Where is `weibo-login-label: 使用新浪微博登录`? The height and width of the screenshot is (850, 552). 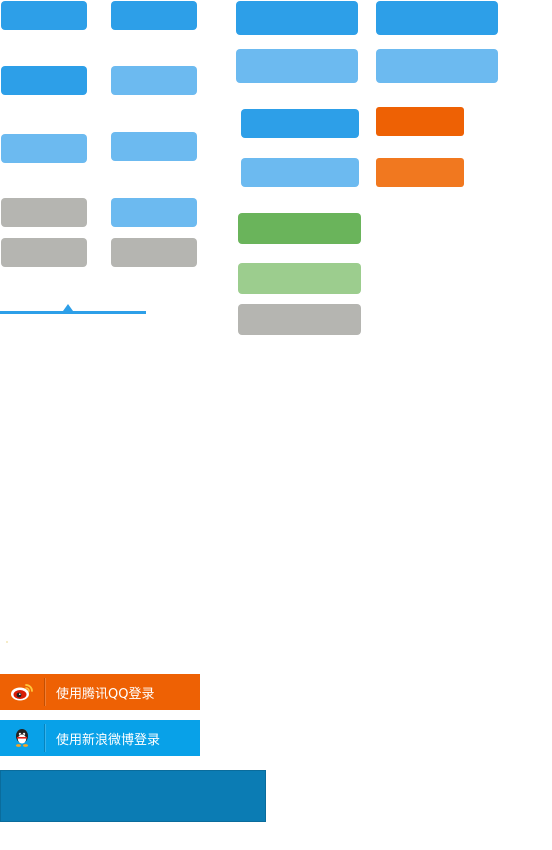 weibo-login-label: 使用新浪微博登录 is located at coordinates (108, 740).